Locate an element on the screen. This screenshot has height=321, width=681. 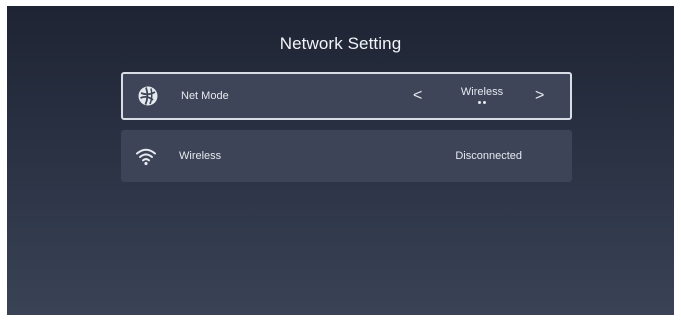
page-title: Network Setting is located at coordinates (340, 43).